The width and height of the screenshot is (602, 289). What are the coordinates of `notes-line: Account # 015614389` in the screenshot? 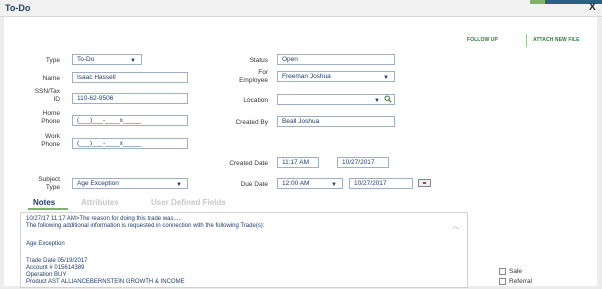 It's located at (55, 268).